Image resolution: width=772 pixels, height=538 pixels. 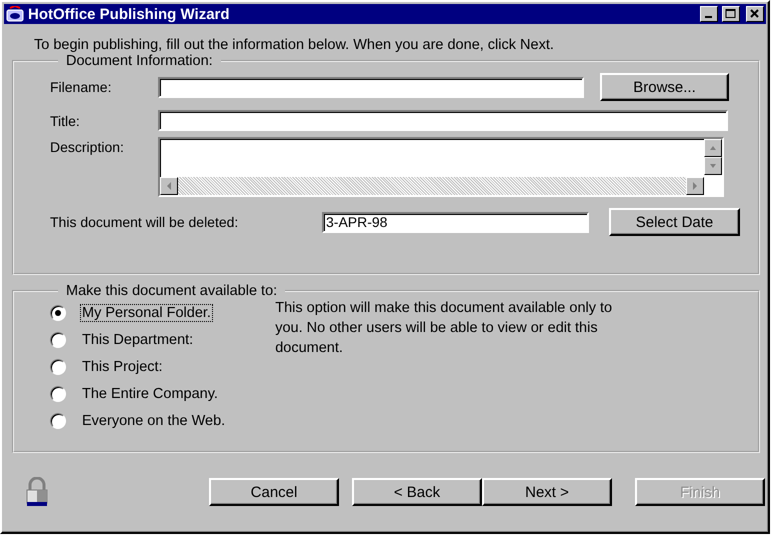 I want to click on description-field, so click(x=441, y=167).